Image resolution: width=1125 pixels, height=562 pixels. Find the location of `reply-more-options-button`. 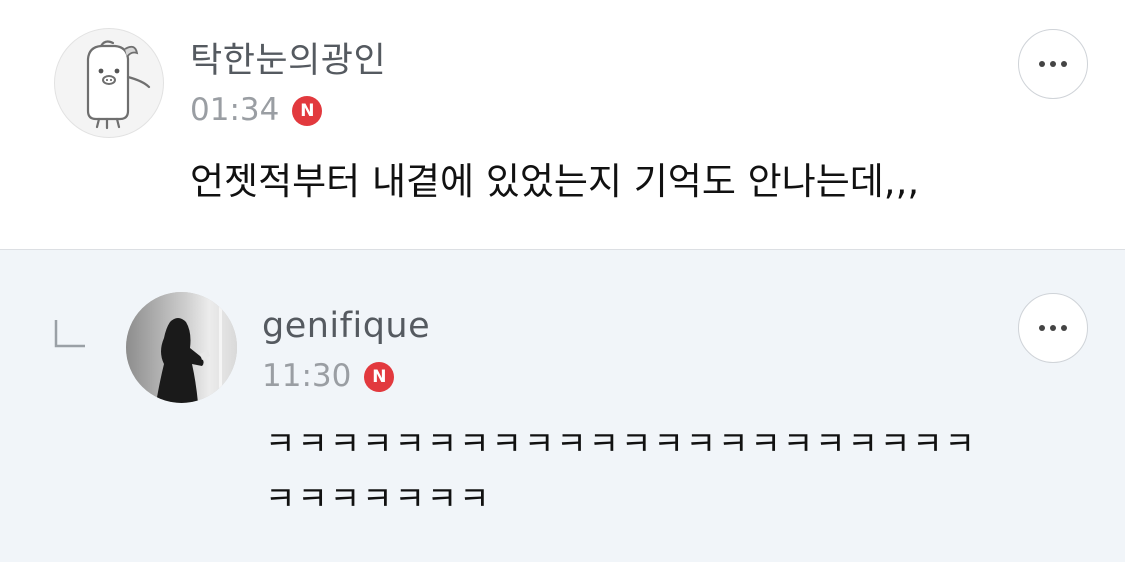

reply-more-options-button is located at coordinates (1053, 328).